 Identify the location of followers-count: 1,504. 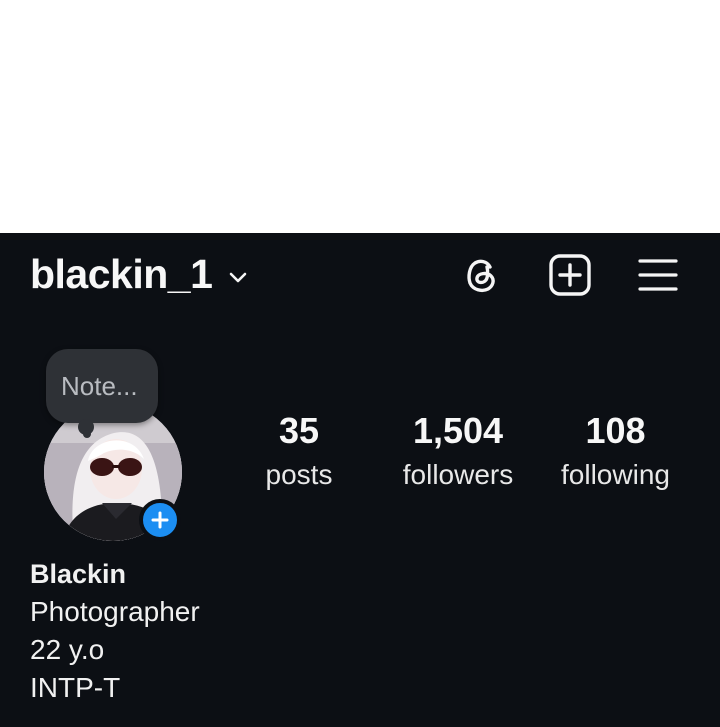
(458, 430).